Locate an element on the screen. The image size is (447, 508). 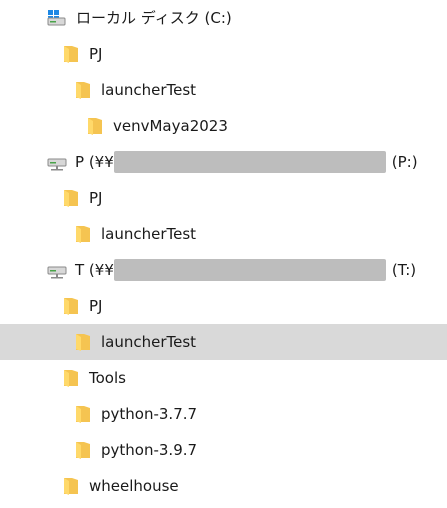
tree-item-p-launchertest: launcherTest is located at coordinates (223, 234).